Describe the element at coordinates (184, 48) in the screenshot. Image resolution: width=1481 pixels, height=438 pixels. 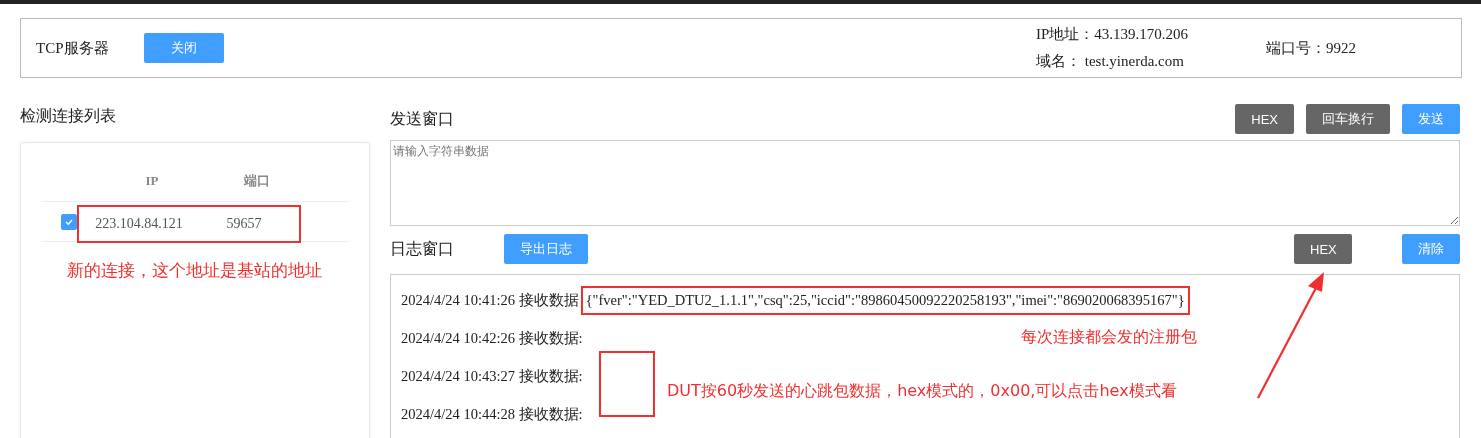
I see `close-button: 关闭` at that location.